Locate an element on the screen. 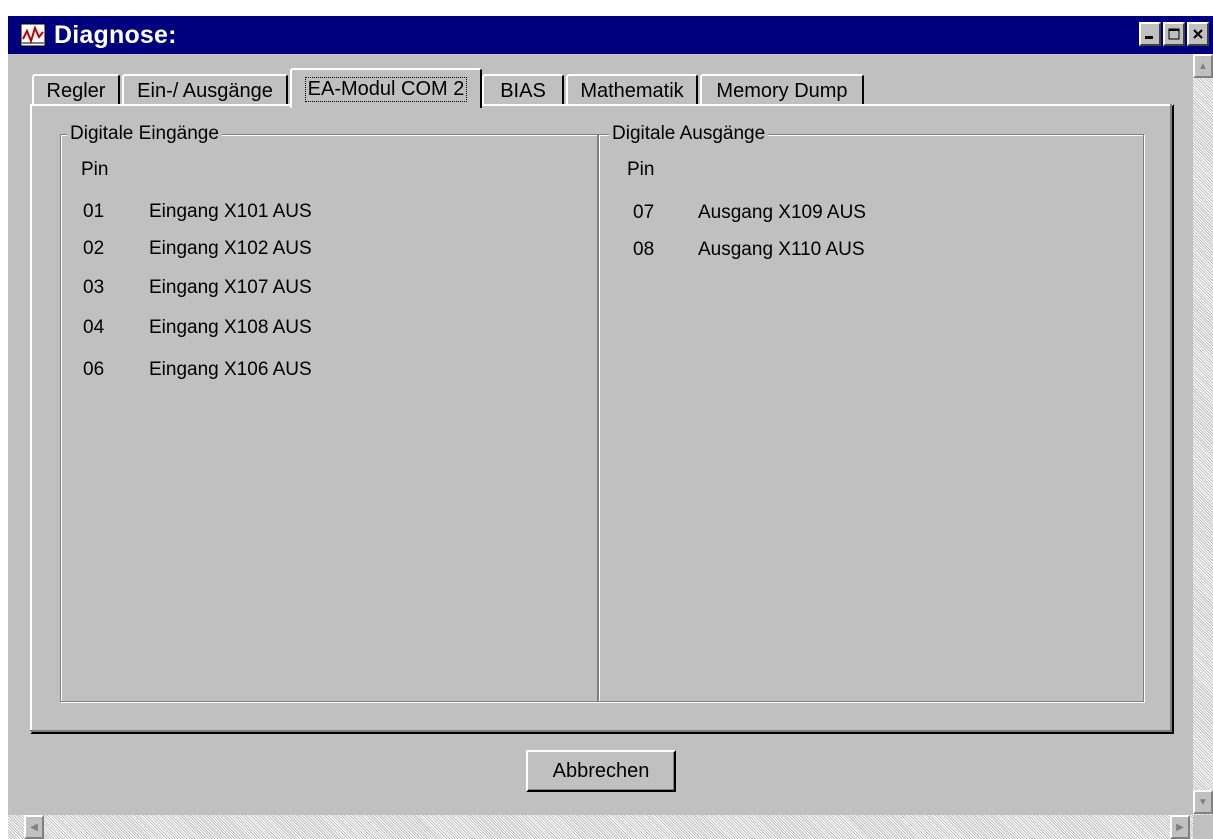  title-buttons is located at coordinates (1174, 34).